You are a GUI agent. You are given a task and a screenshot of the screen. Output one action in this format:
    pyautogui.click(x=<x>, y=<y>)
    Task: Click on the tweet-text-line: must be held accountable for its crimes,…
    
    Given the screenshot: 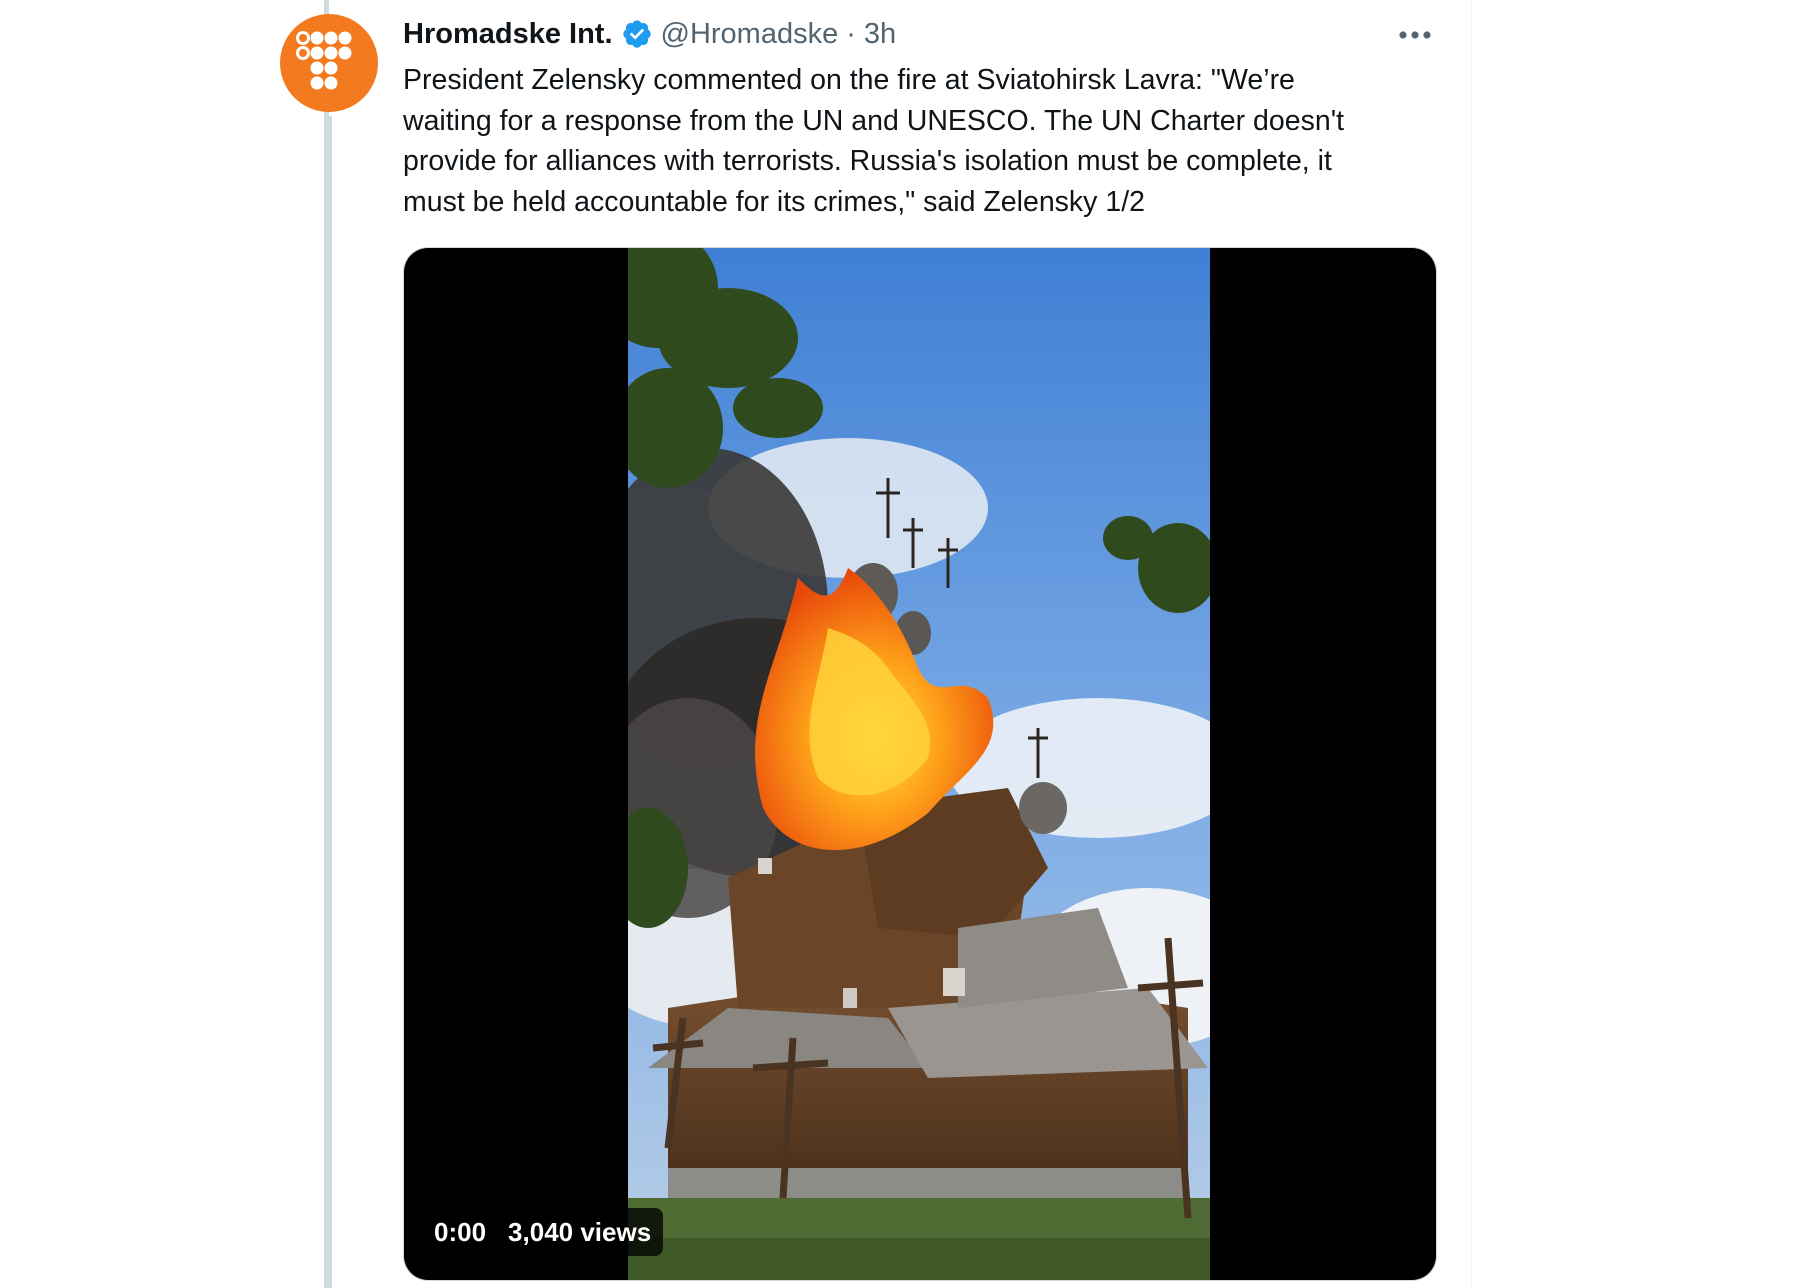 What is the action you would take?
    pyautogui.click(x=774, y=201)
    